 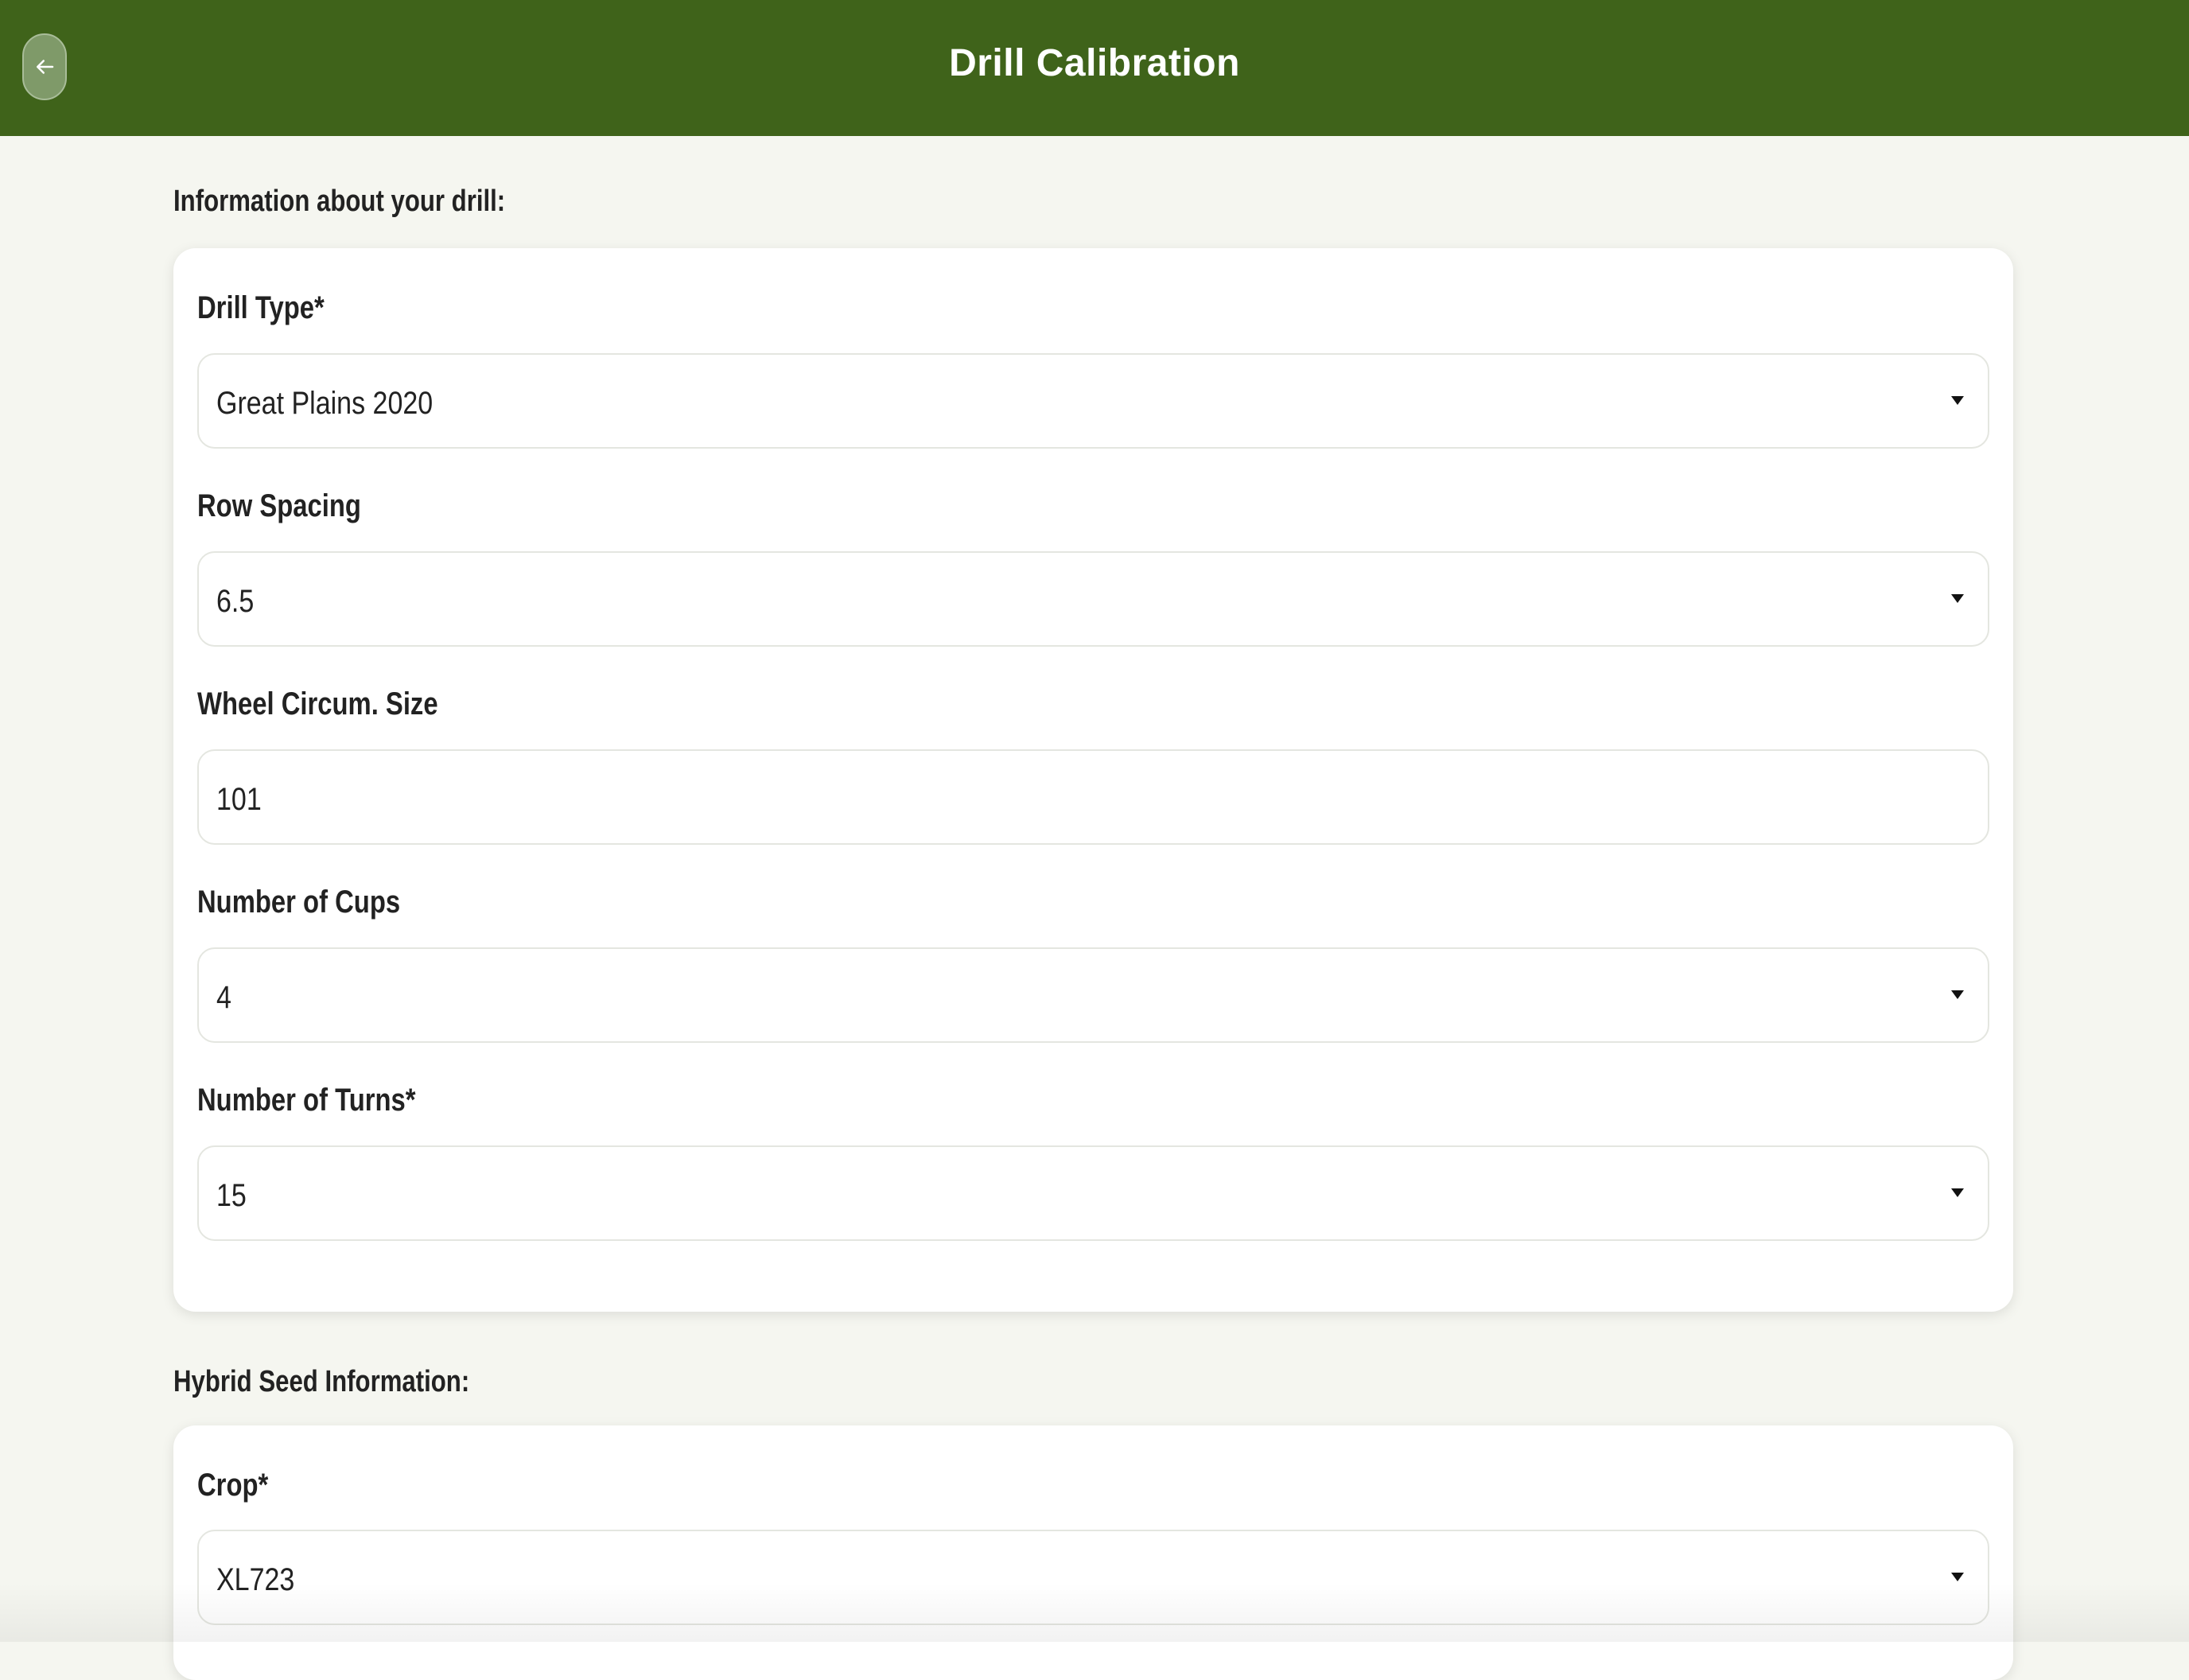 I want to click on number-of-turns-select: 15, so click(x=1093, y=1193).